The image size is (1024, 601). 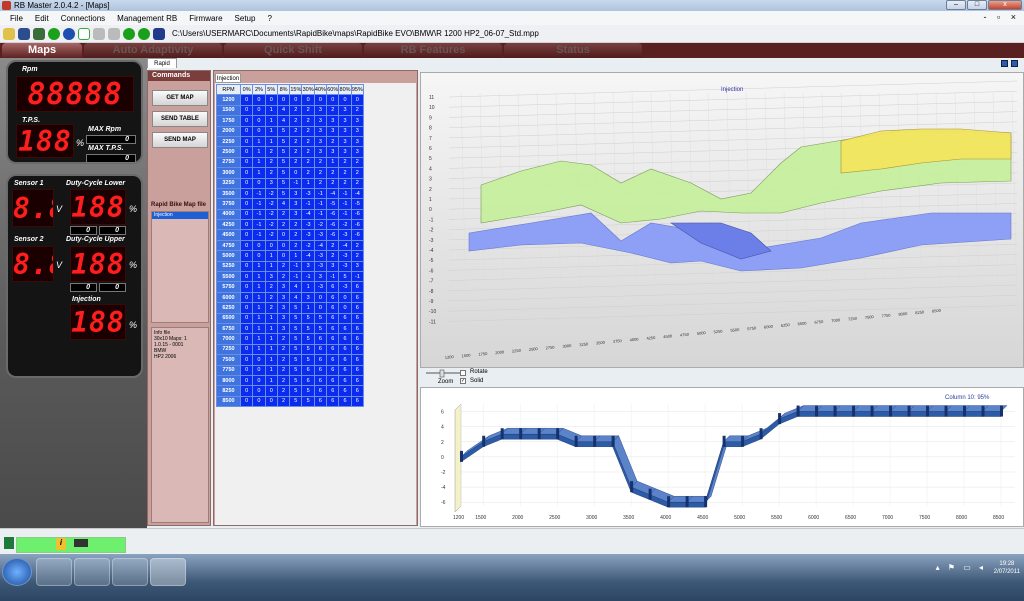 What do you see at coordinates (180, 215) in the screenshot?
I see `map-file-item-injection: Injection` at bounding box center [180, 215].